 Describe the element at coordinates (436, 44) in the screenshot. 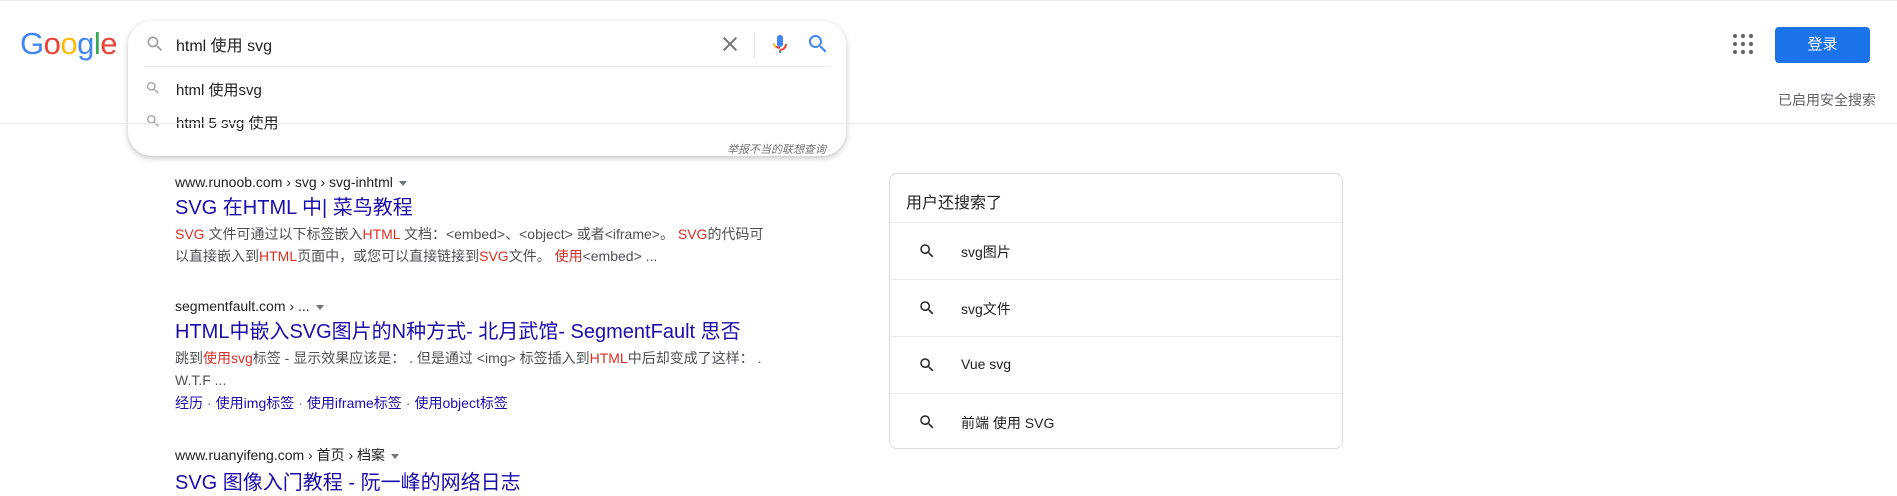

I see `search-input` at that location.